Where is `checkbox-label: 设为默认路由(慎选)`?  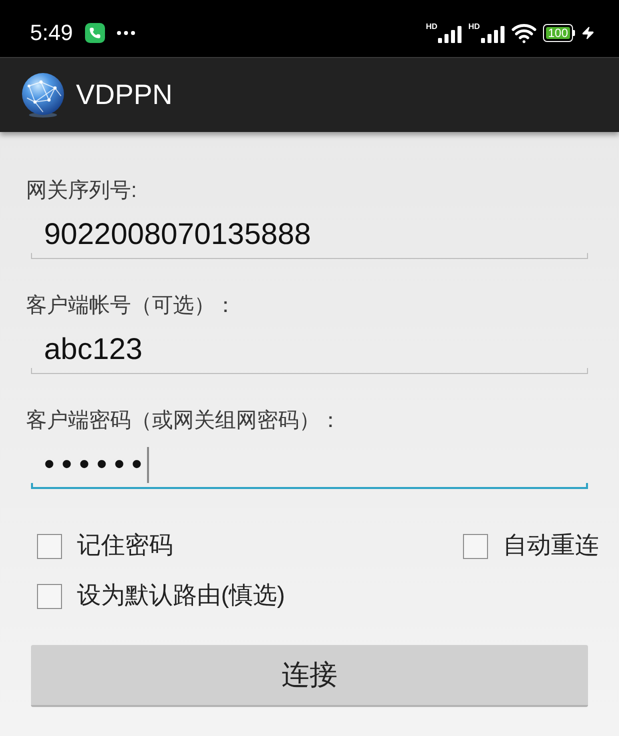
checkbox-label: 设为默认路由(慎选) is located at coordinates (181, 596).